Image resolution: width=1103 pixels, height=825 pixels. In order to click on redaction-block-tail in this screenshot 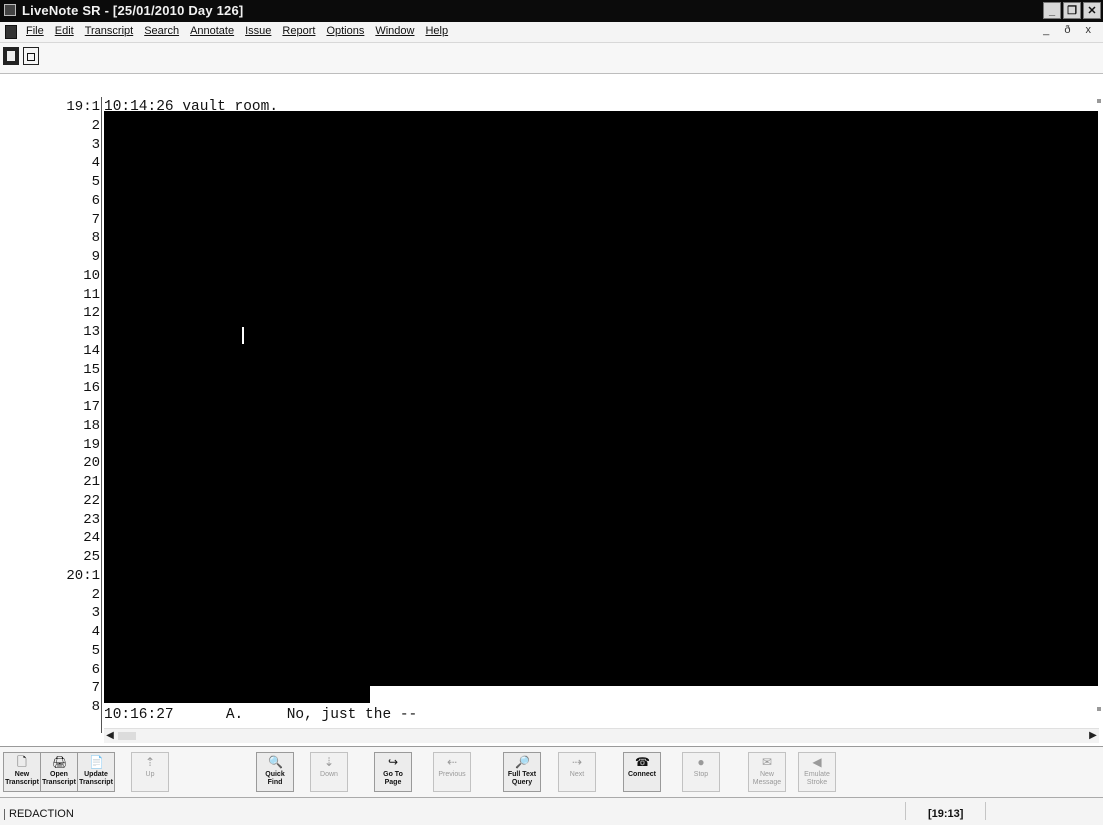, I will do `click(237, 694)`.